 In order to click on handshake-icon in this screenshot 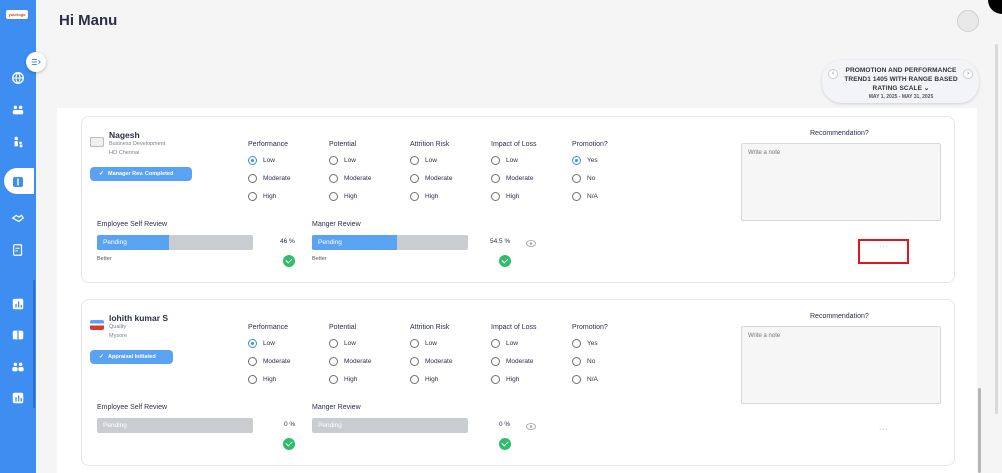, I will do `click(18, 218)`.